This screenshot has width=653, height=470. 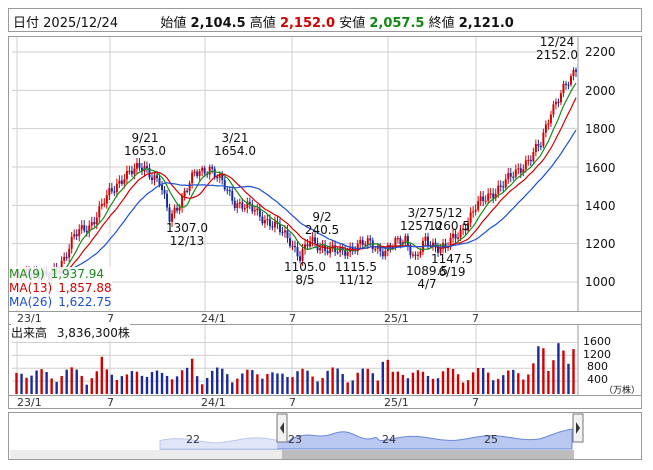 What do you see at coordinates (600, 244) in the screenshot?
I see `price-tick: 1200` at bounding box center [600, 244].